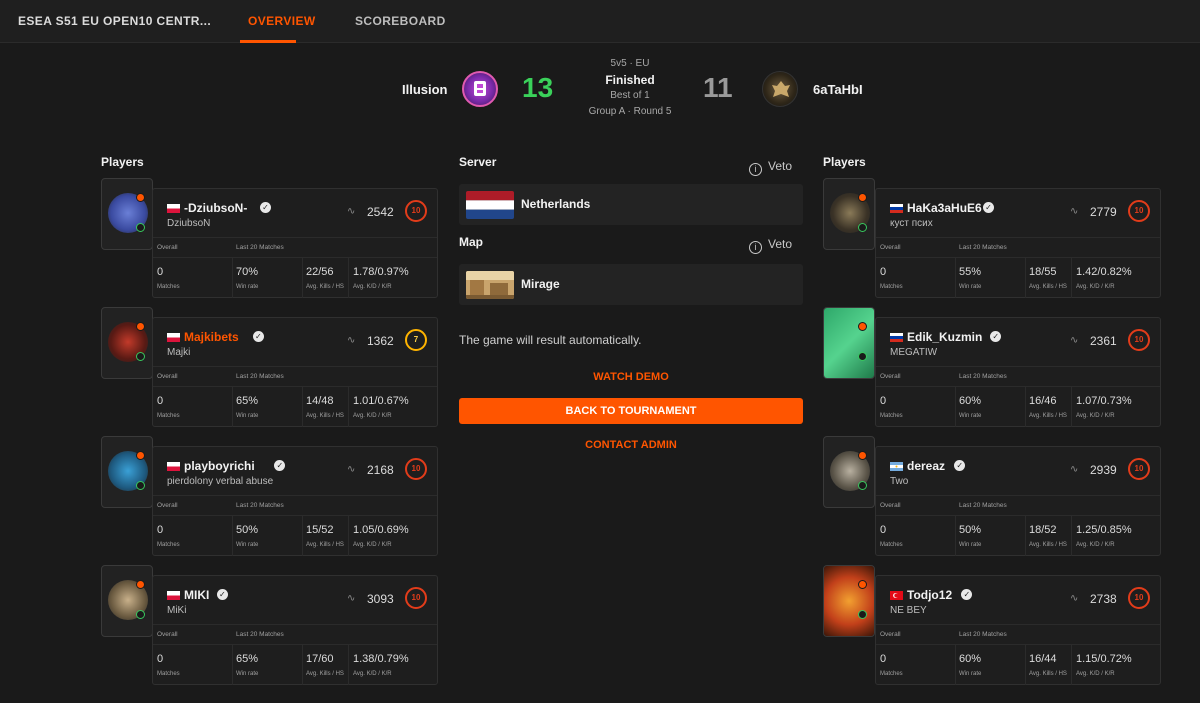  Describe the element at coordinates (471, 242) in the screenshot. I see `map-label: Map` at that location.